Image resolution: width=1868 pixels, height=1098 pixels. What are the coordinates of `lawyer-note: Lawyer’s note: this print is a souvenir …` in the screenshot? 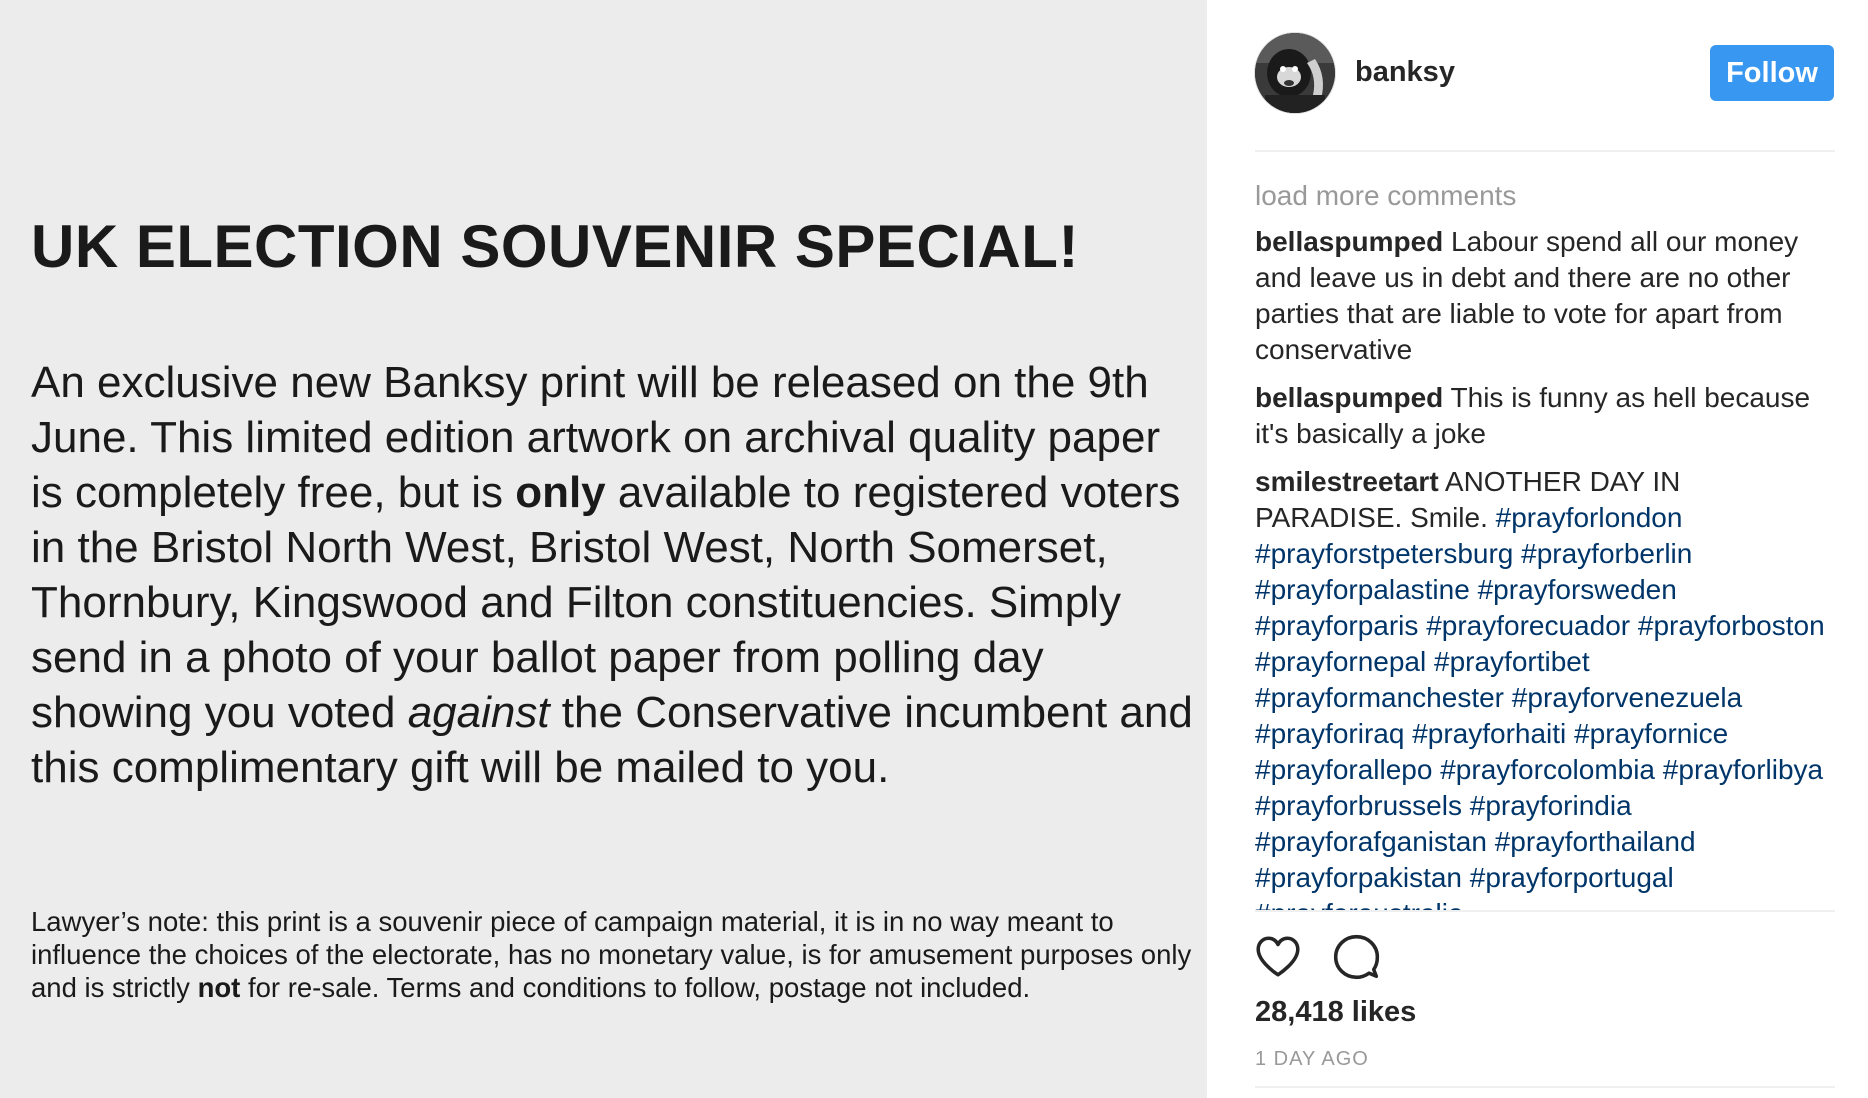 It's located at (616, 954).